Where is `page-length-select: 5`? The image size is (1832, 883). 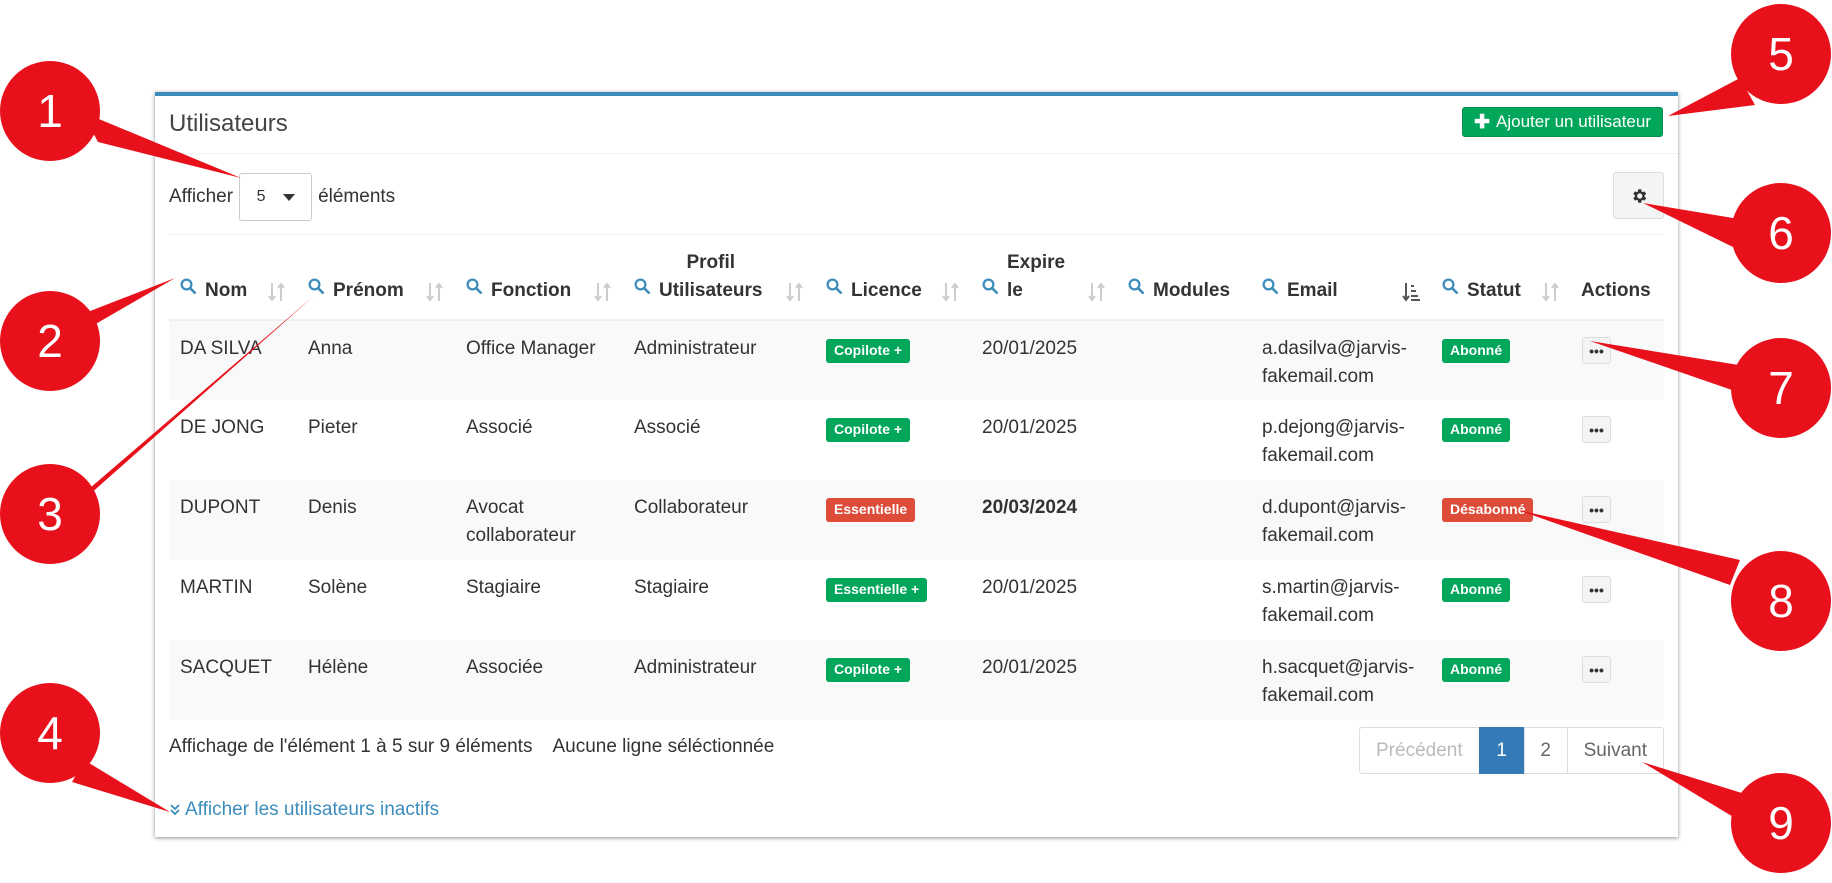
page-length-select: 5 is located at coordinates (276, 197).